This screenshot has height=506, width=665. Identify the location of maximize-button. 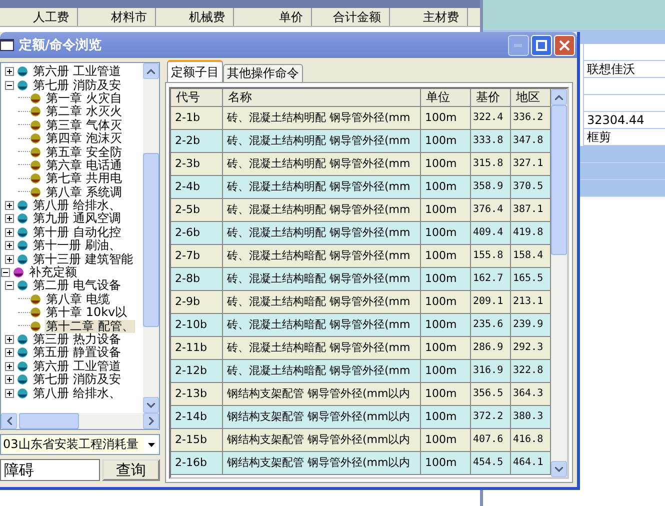
(541, 45).